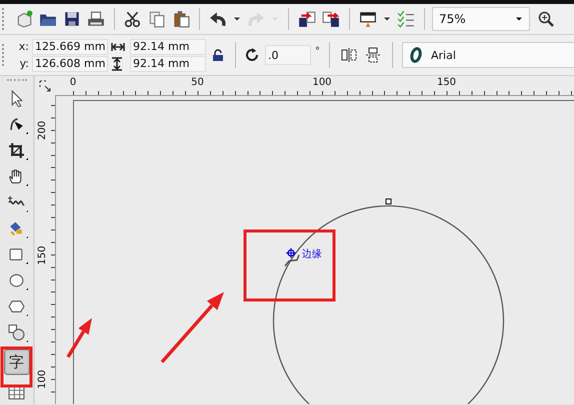 This screenshot has height=405, width=574. Describe the element at coordinates (389, 201) in the screenshot. I see `selection-node` at that location.